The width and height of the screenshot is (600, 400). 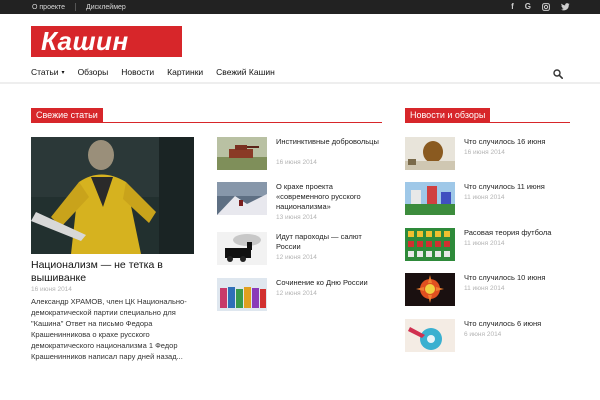 I want to click on list-item: Сочинение ко Дню России 12 июня 2014, so click(x=299, y=295).